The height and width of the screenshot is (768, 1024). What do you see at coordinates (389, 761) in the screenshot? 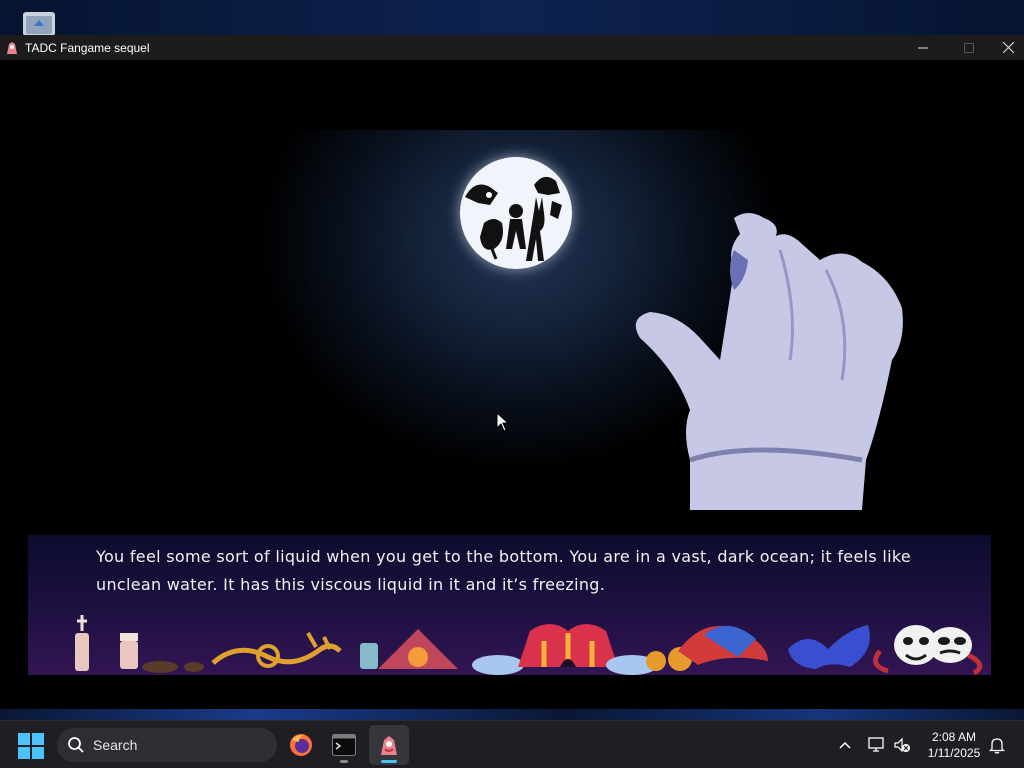
I see `active-indicator` at bounding box center [389, 761].